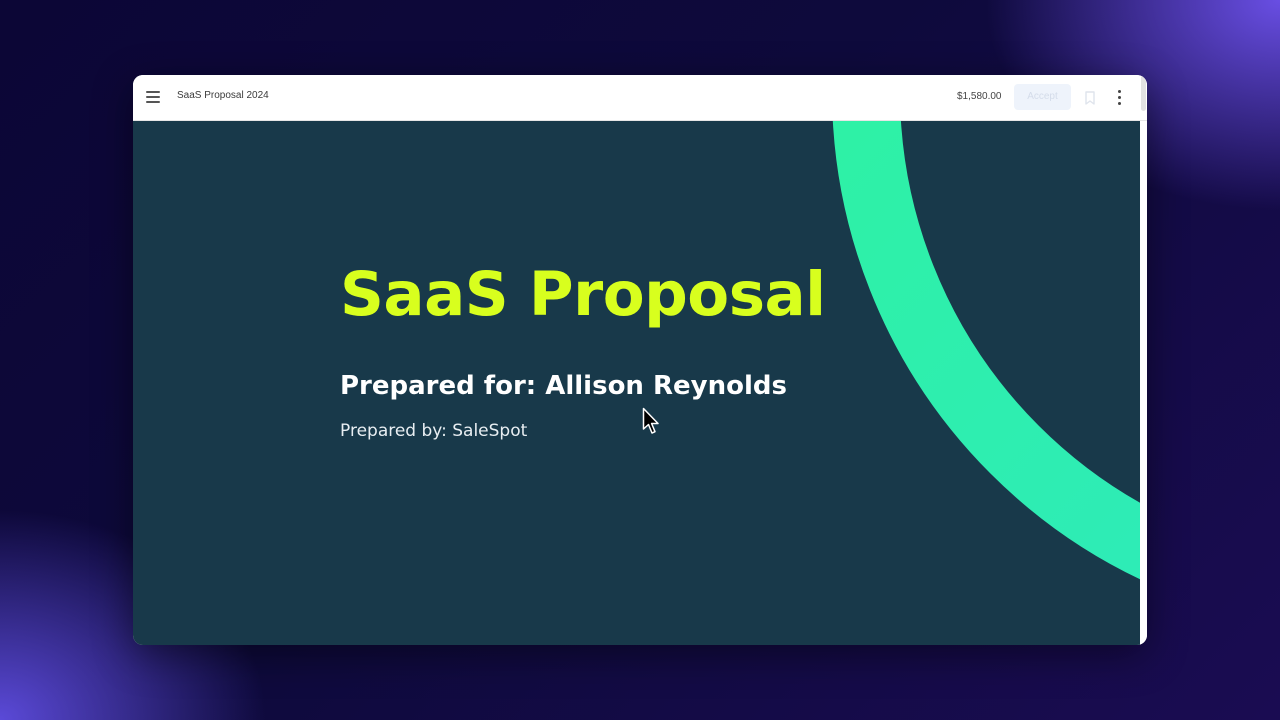  What do you see at coordinates (434, 431) in the screenshot?
I see `prepared-by-text: Prepared by: SaleSpot` at bounding box center [434, 431].